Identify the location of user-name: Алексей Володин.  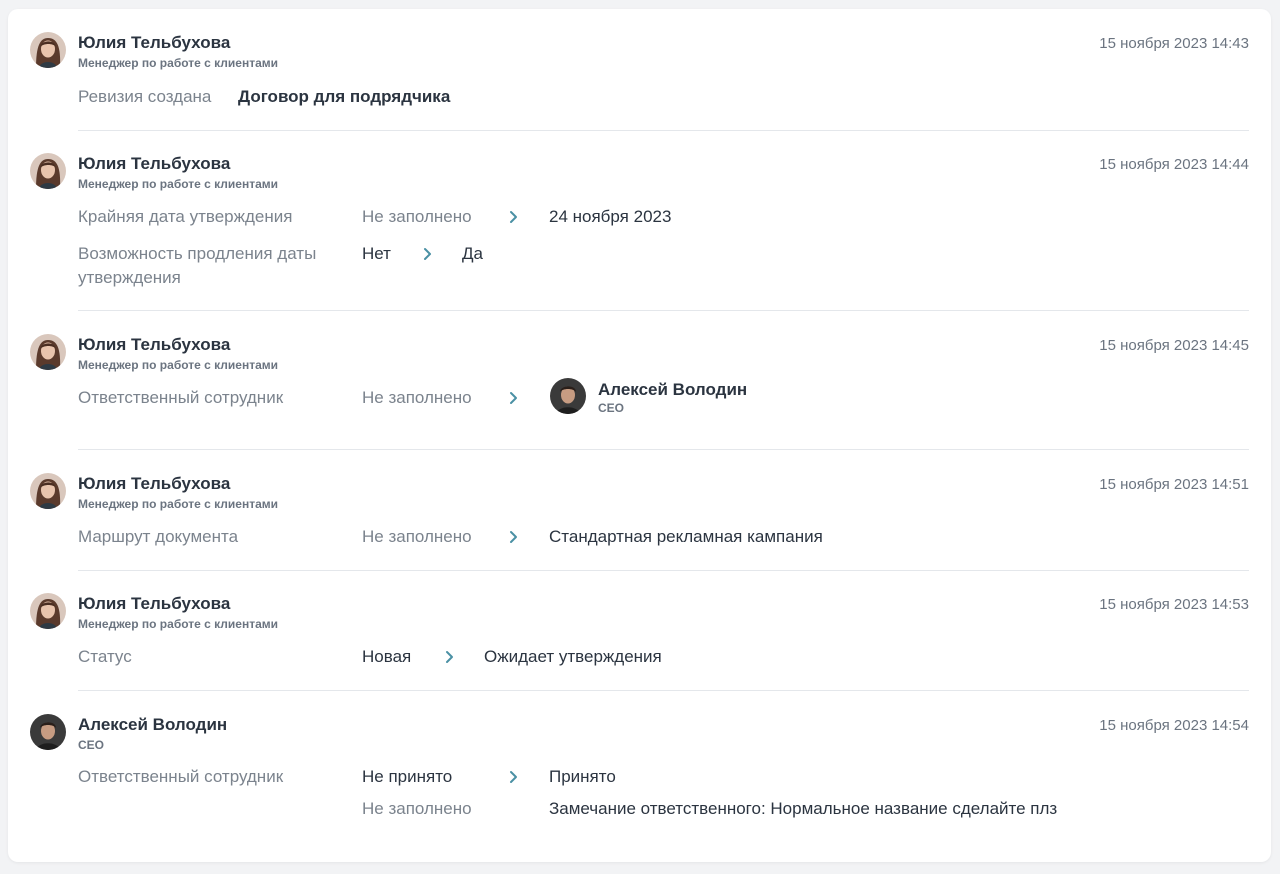
(673, 389).